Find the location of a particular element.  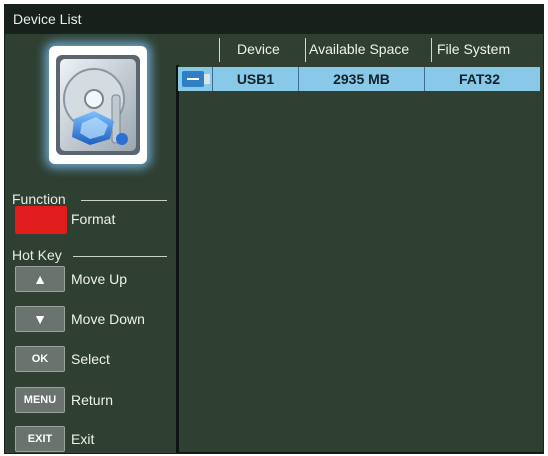

return-label: Return is located at coordinates (92, 400).